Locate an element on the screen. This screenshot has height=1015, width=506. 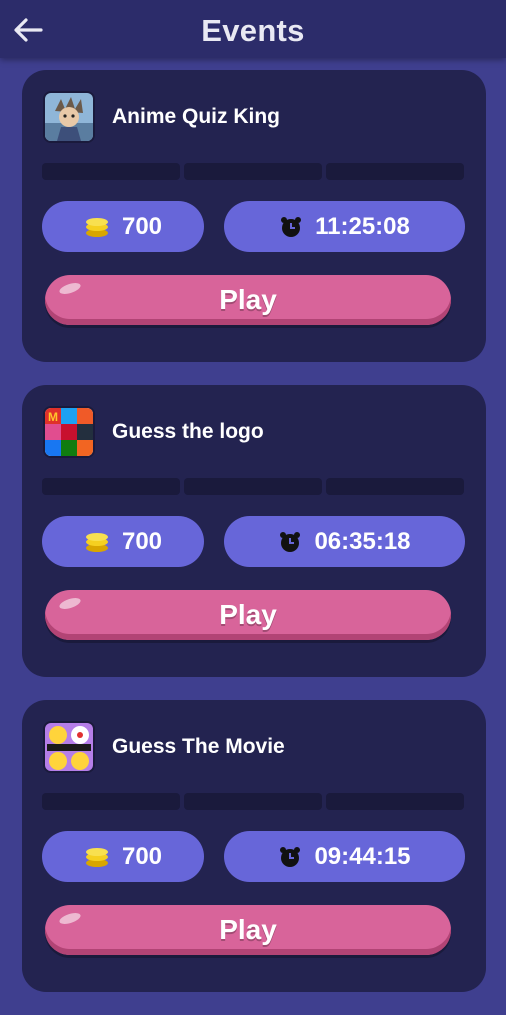
movie-emoji-icon is located at coordinates (69, 747).